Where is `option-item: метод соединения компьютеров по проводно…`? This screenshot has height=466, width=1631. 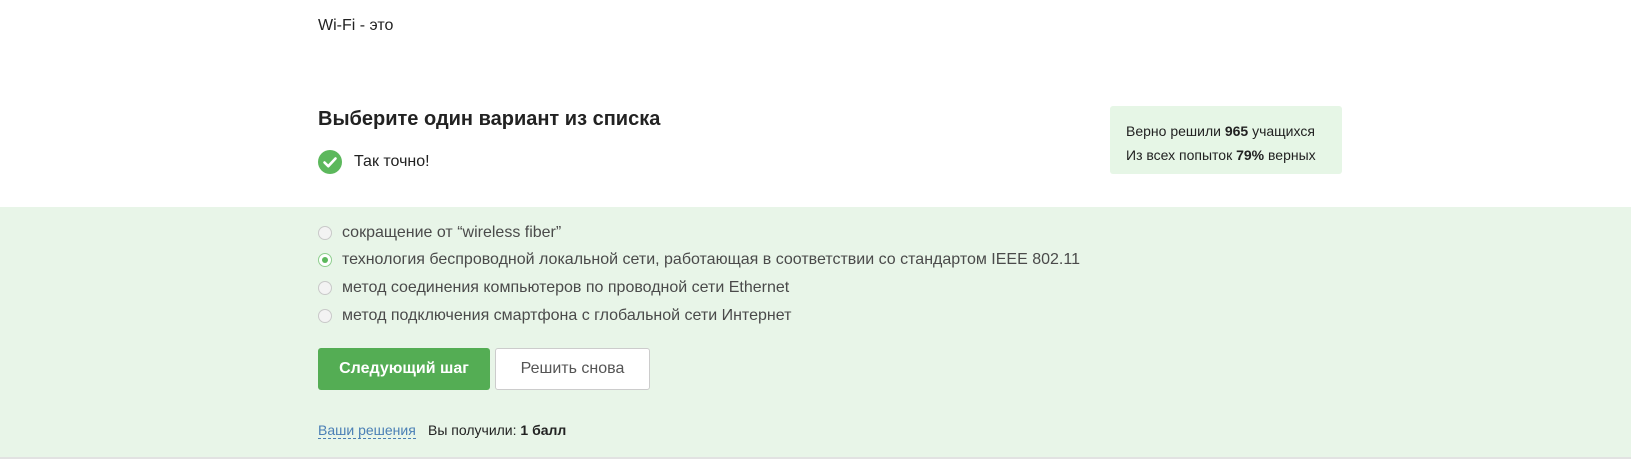
option-item: метод соединения компьютеров по проводно… is located at coordinates (553, 288).